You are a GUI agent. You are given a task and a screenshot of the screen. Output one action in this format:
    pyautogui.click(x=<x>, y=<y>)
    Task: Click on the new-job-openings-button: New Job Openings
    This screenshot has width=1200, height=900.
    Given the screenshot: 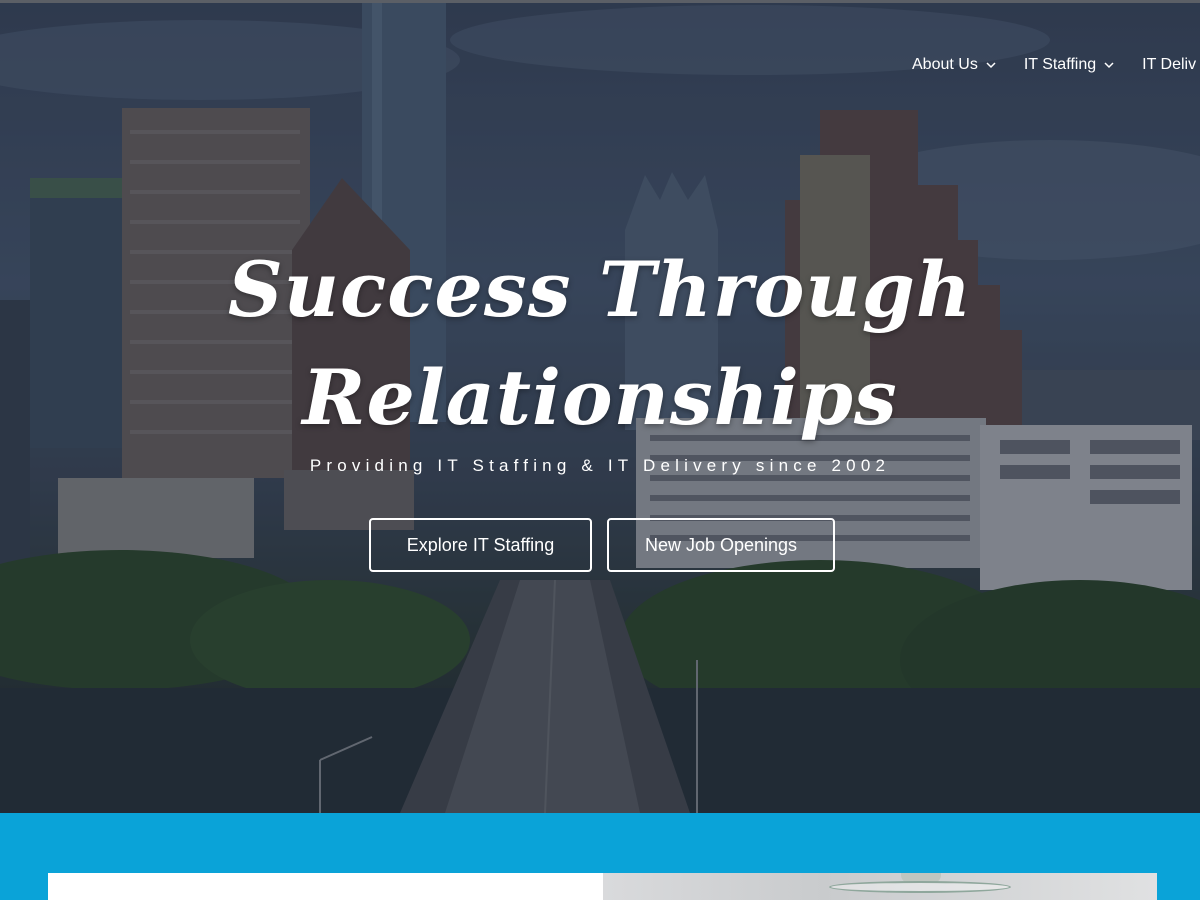 What is the action you would take?
    pyautogui.click(x=721, y=545)
    